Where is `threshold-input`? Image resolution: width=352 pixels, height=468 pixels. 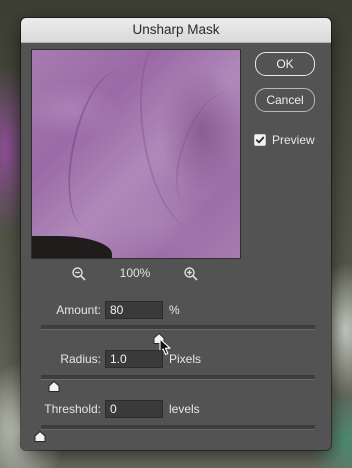
threshold-input is located at coordinates (134, 409).